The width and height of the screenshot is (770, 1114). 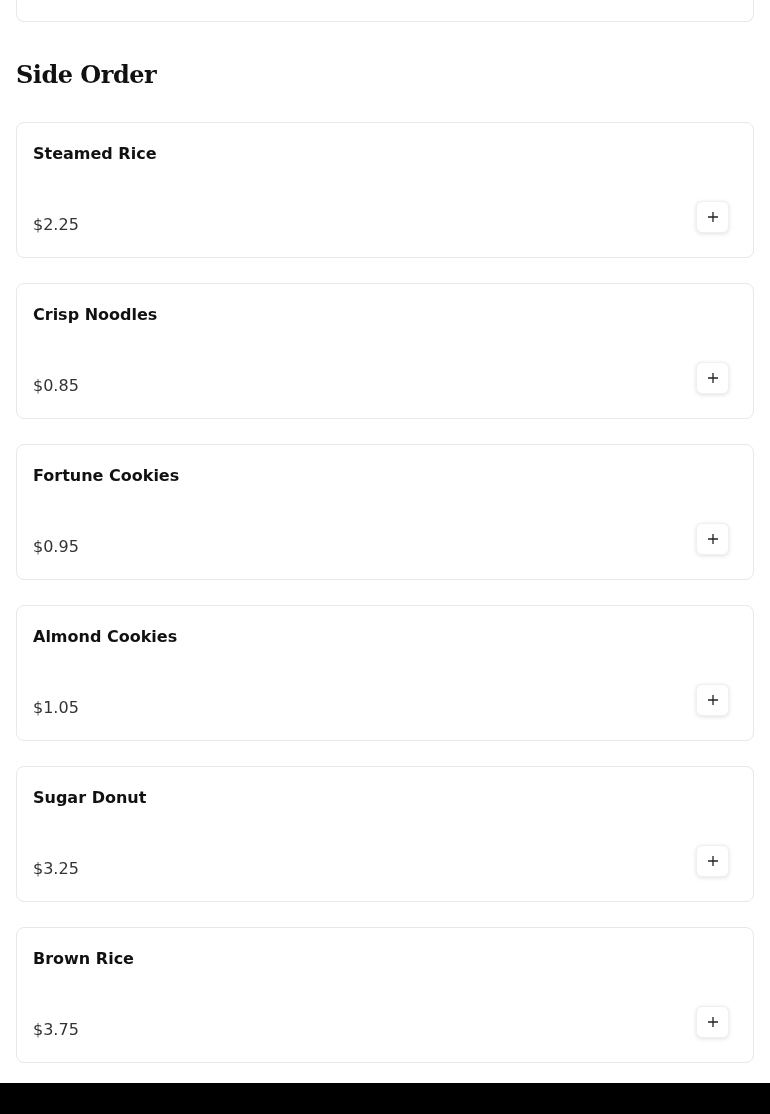 I want to click on item-price: $3.25, so click(x=56, y=869).